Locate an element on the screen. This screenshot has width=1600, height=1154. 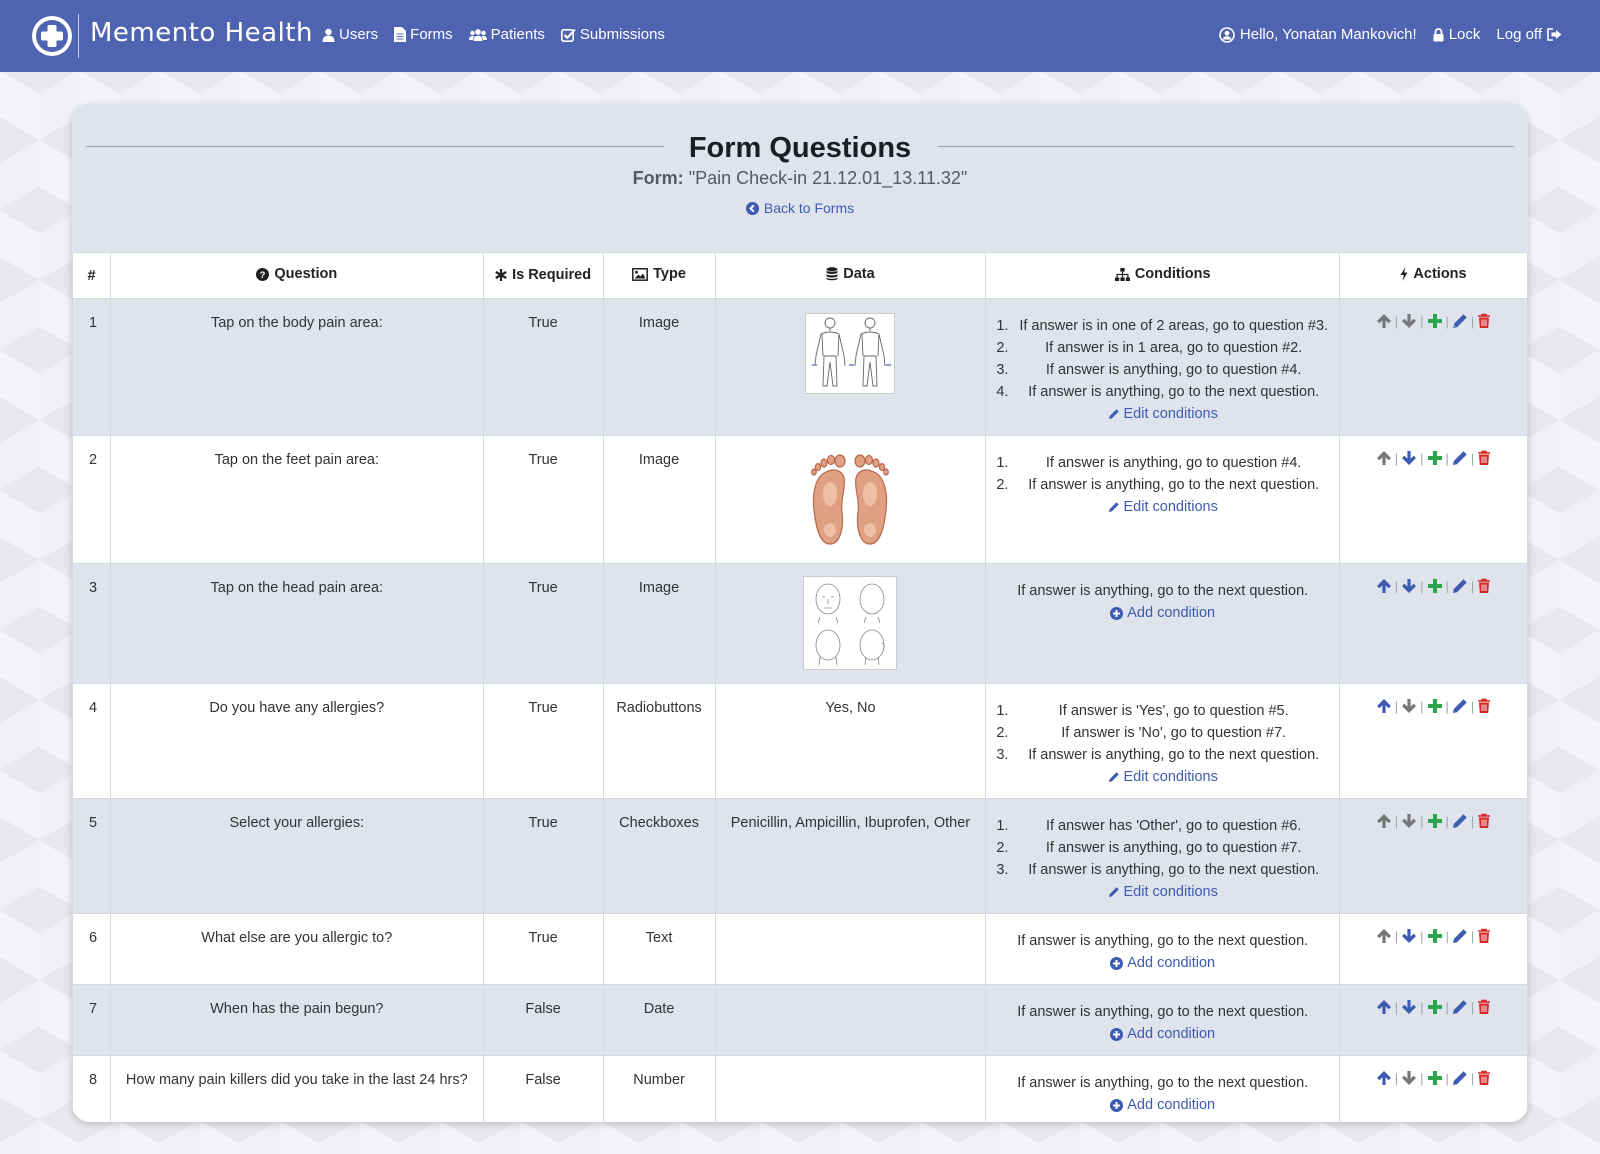
question-text: Tap on the body pain area: is located at coordinates (296, 367).